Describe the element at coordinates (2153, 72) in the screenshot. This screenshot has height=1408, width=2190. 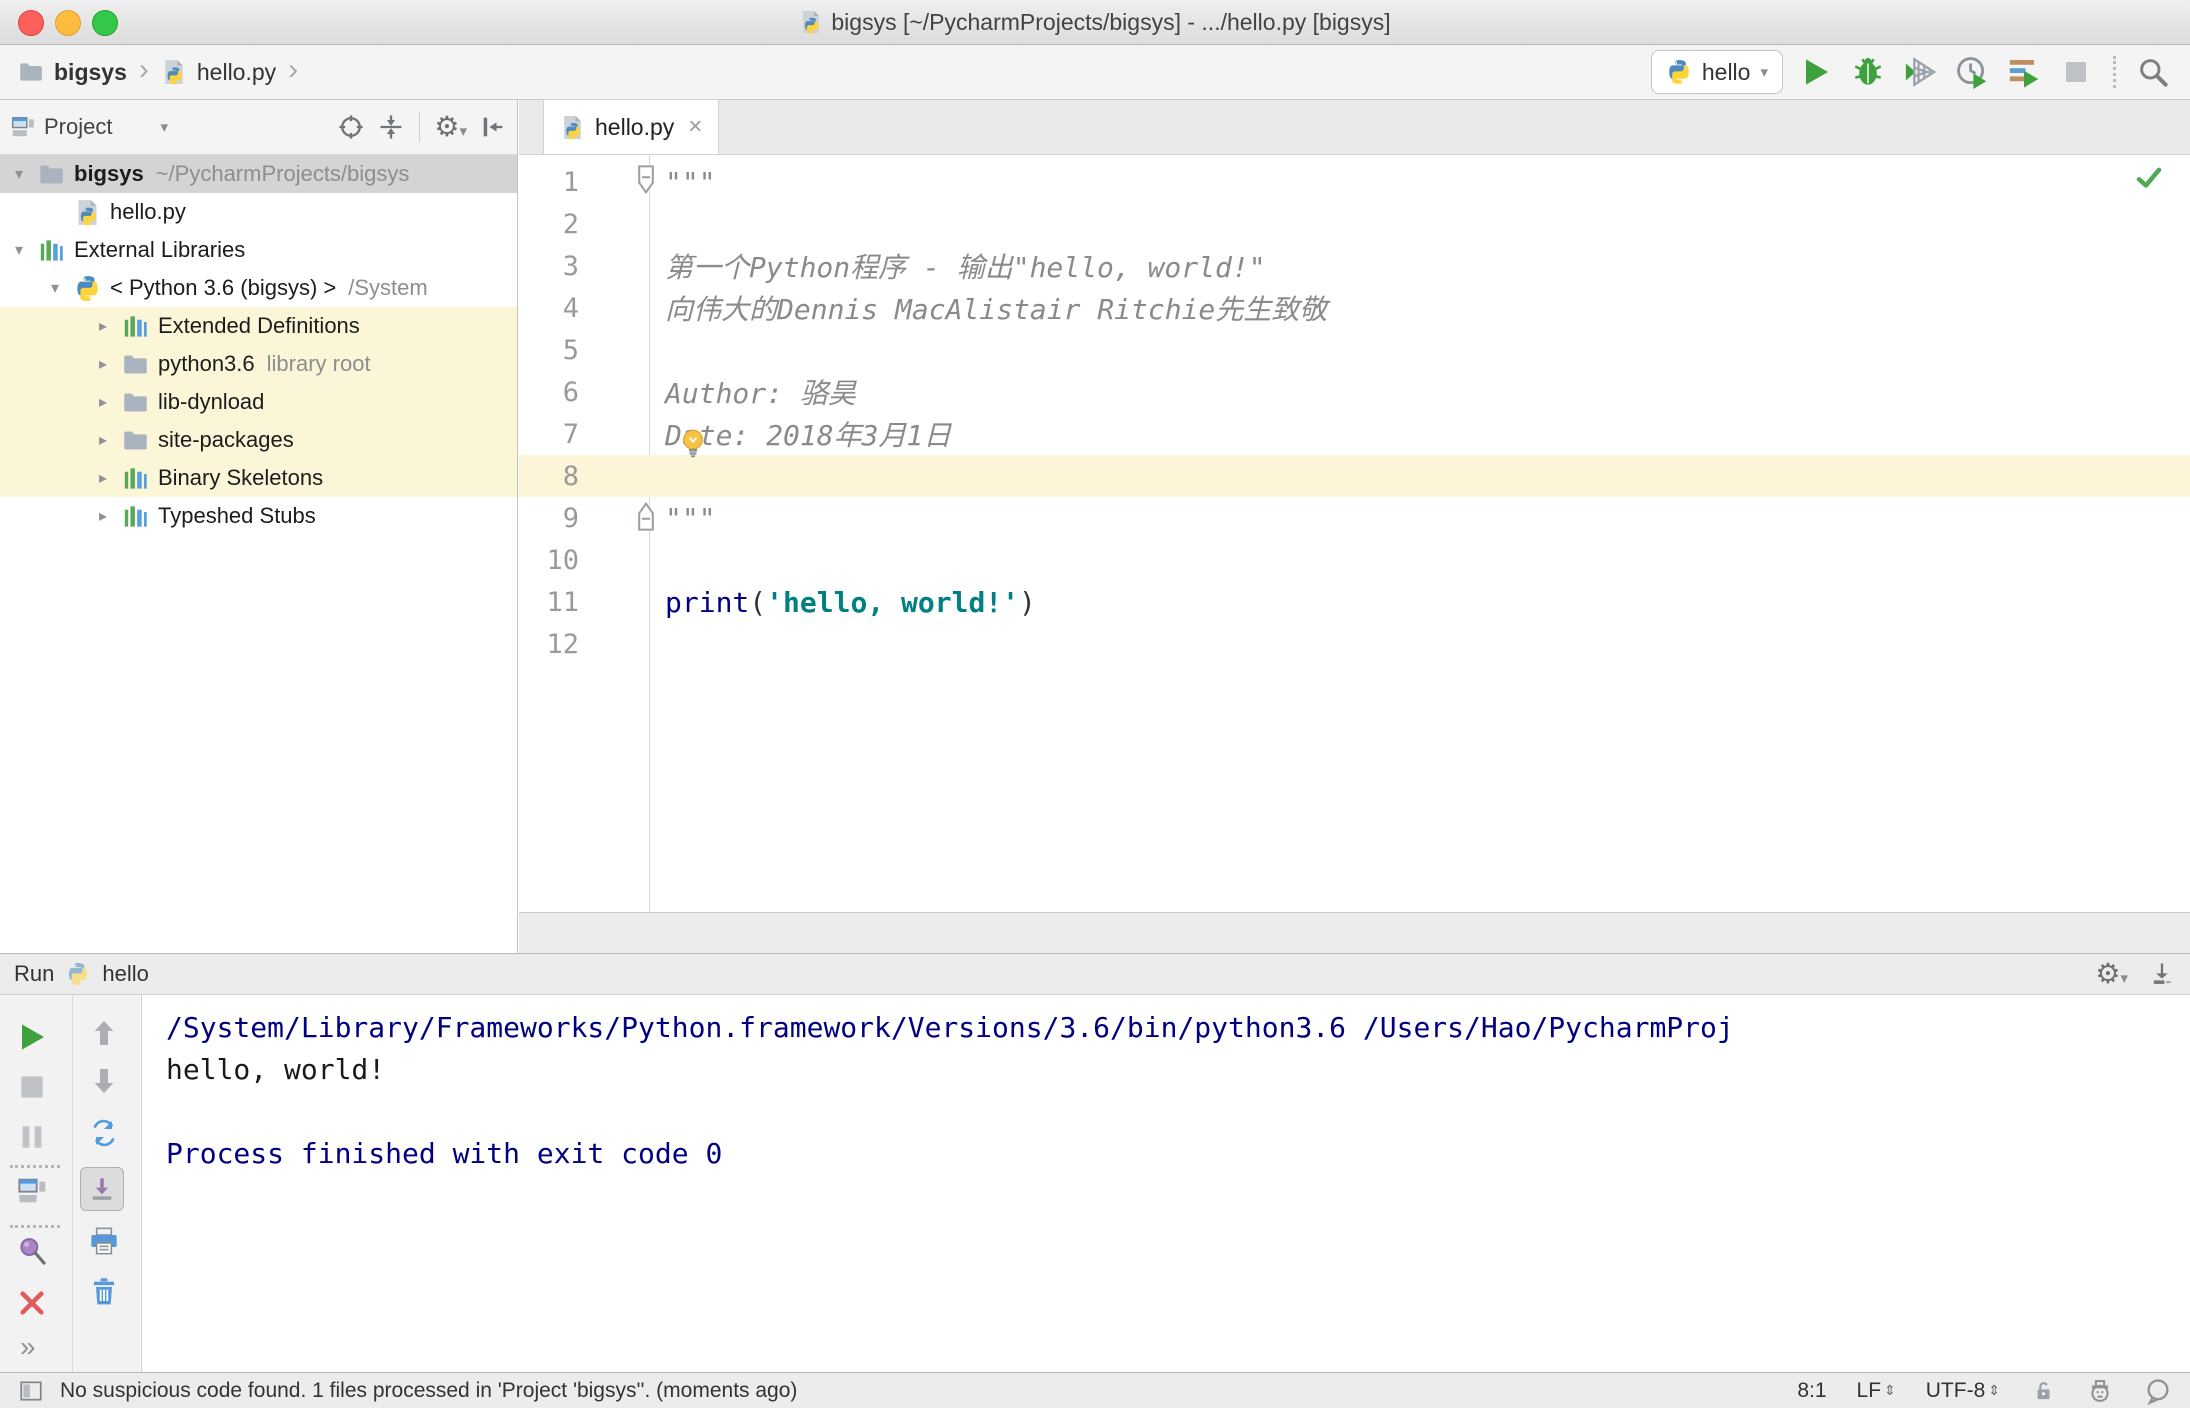
I see `search-everywhere-button` at that location.